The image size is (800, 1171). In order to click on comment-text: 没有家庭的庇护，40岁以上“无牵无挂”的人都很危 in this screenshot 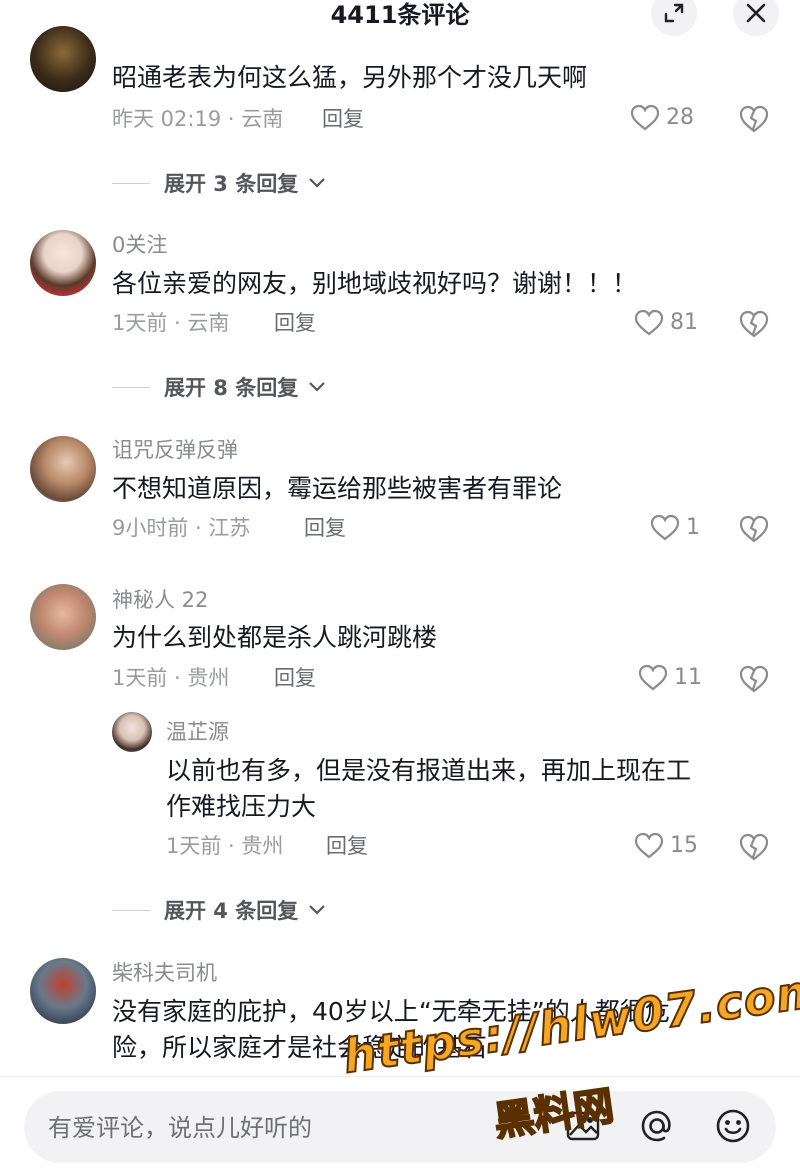, I will do `click(391, 1011)`.